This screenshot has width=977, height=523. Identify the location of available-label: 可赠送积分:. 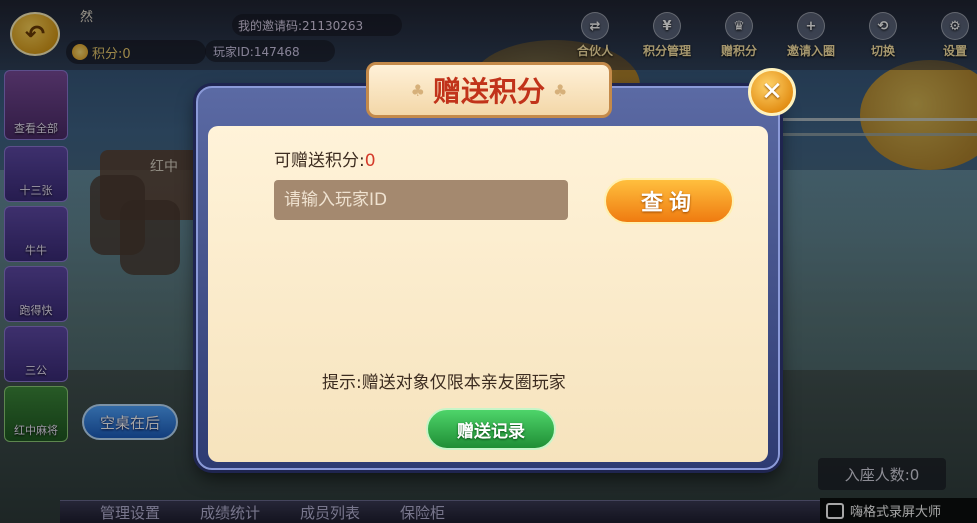
(319, 161).